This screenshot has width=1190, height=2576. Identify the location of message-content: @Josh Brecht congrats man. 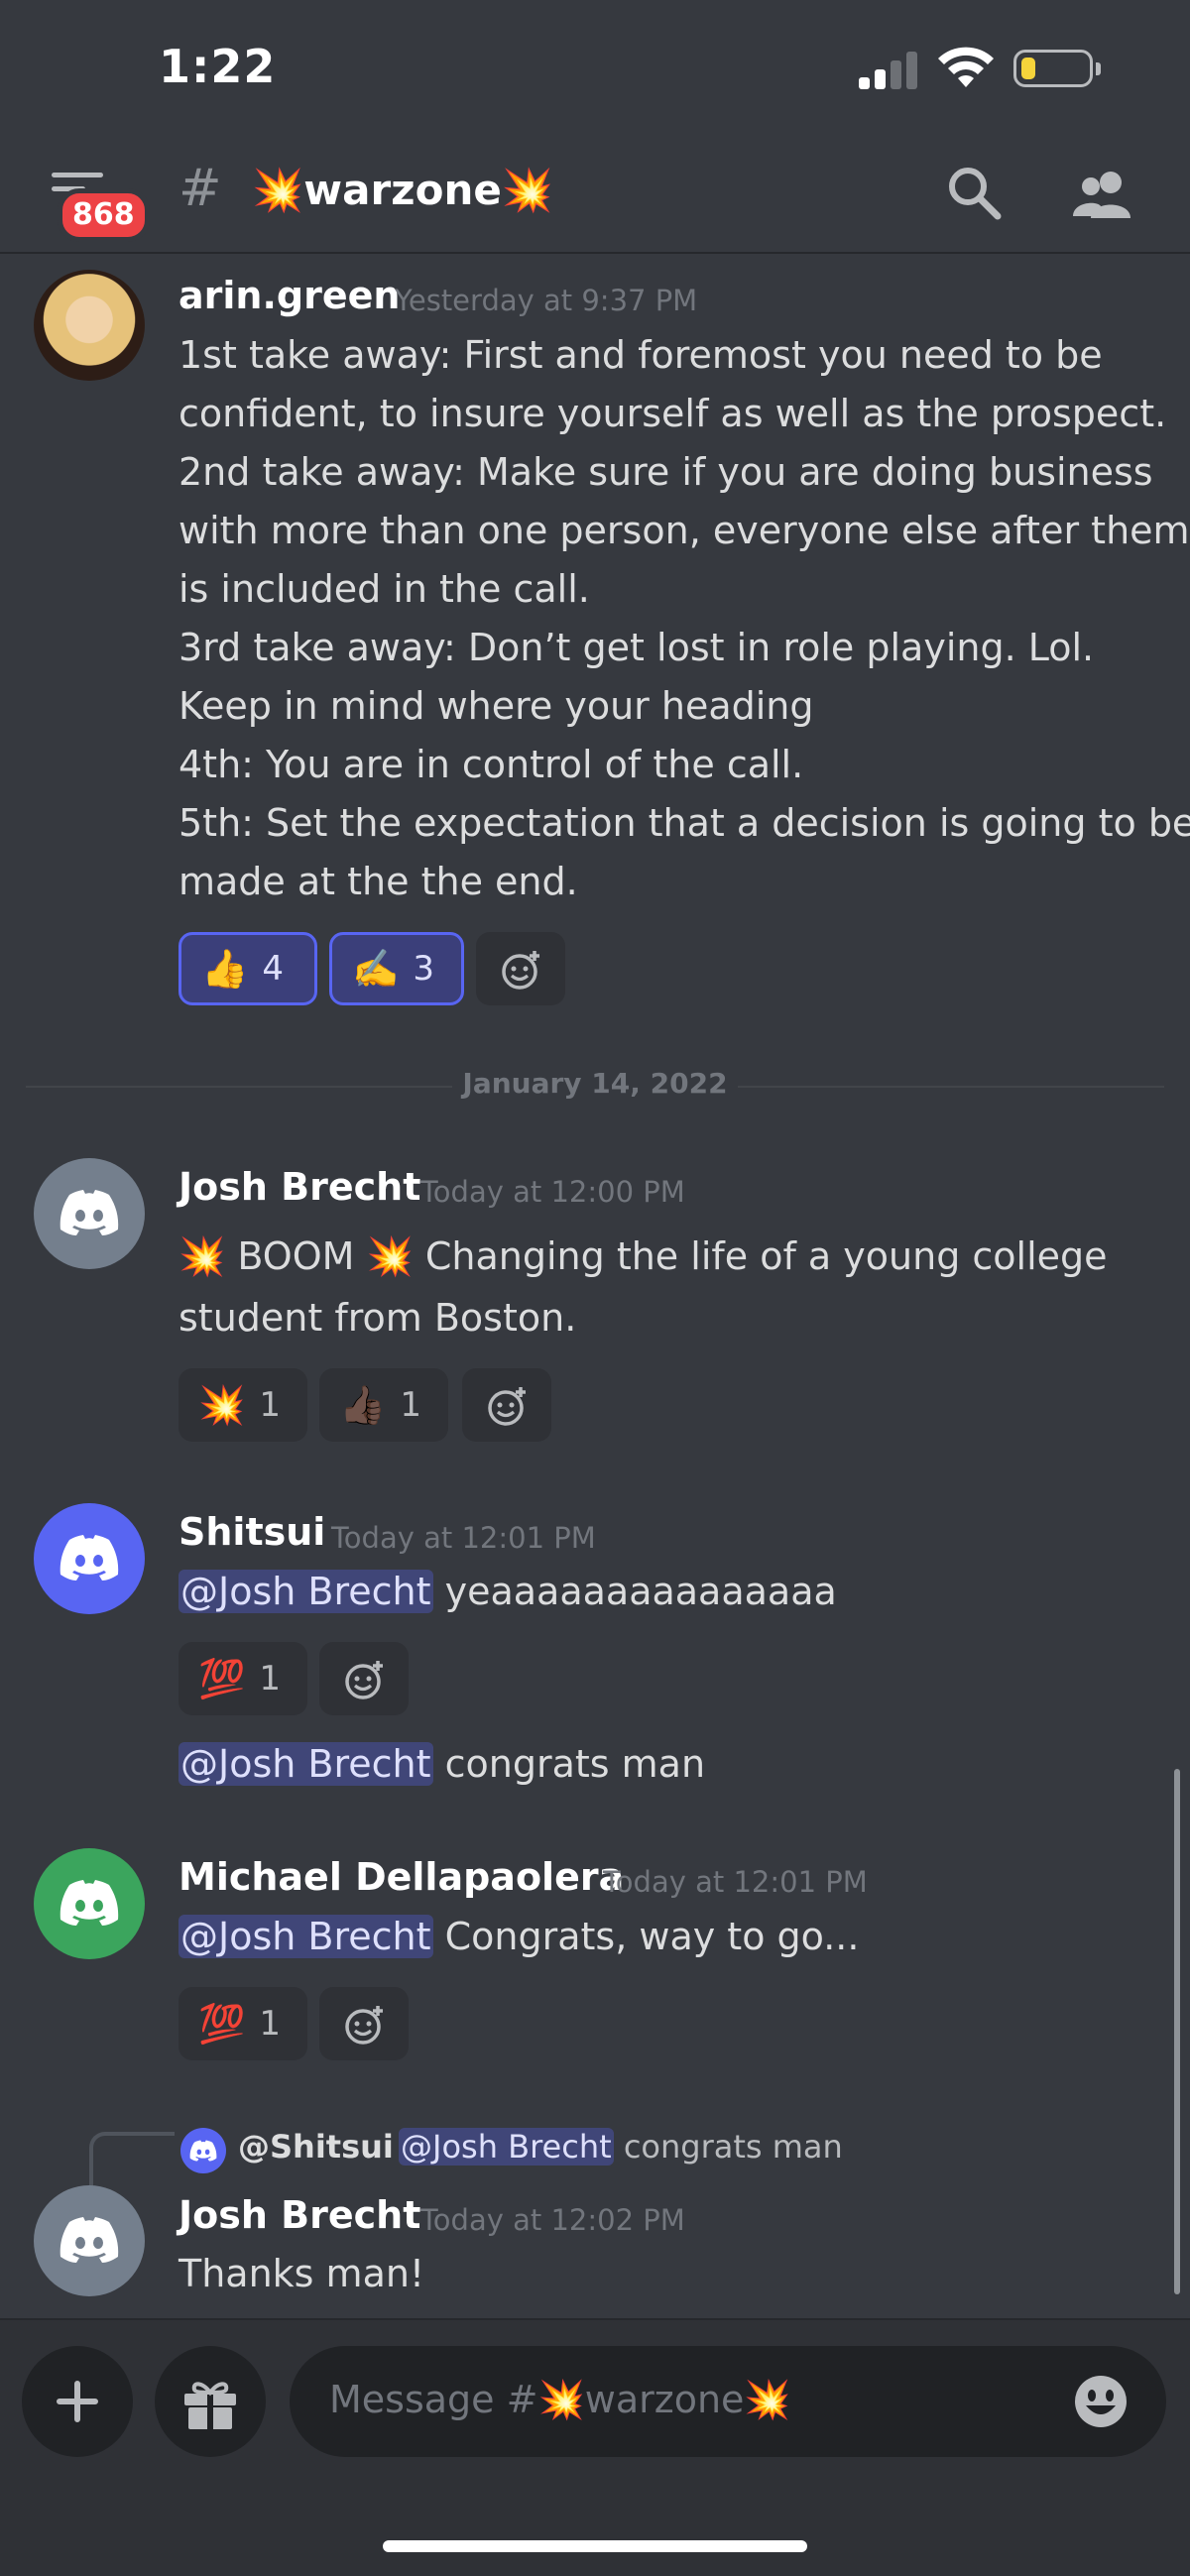
(674, 1764).